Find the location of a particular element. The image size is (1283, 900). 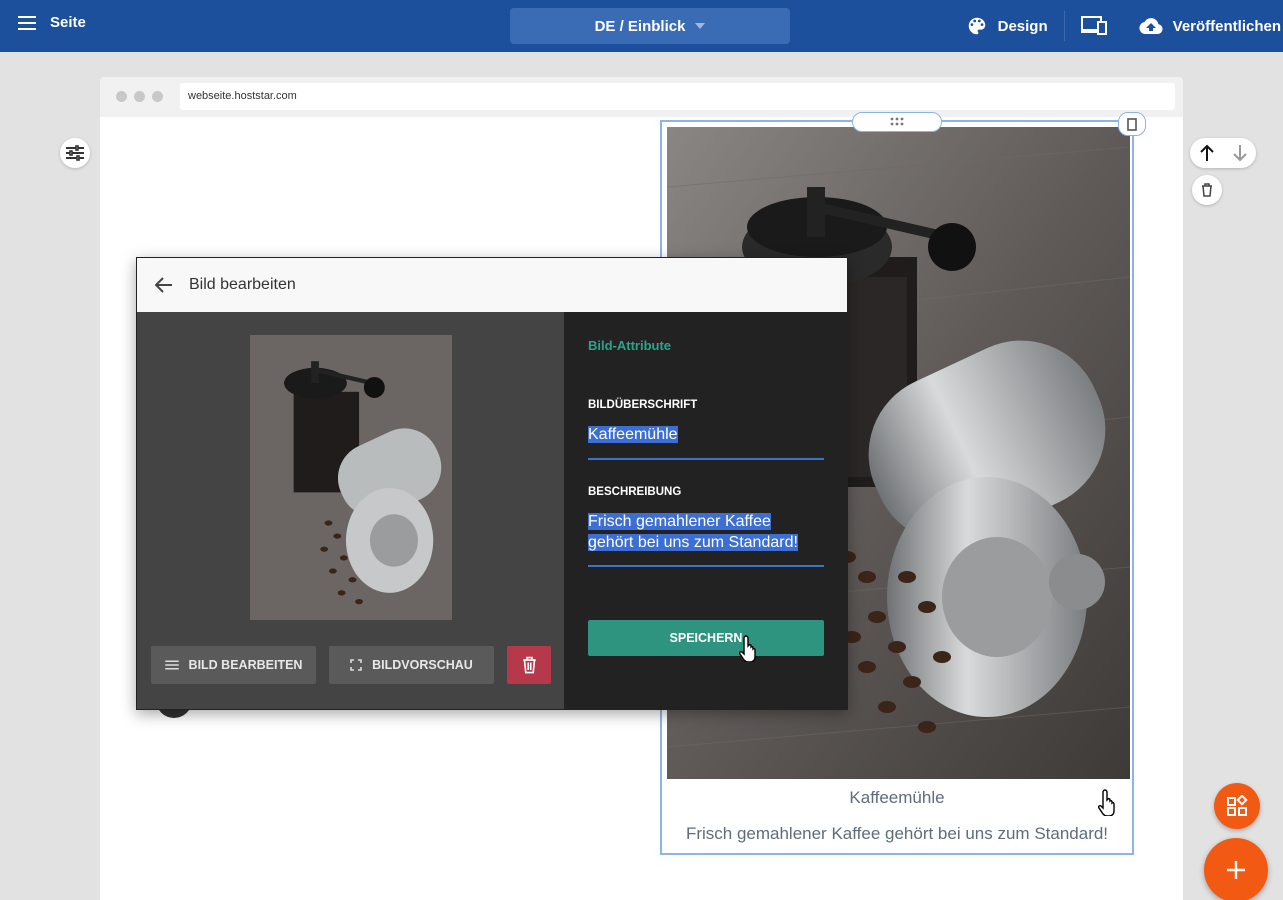

widgets-icon is located at coordinates (1237, 805).